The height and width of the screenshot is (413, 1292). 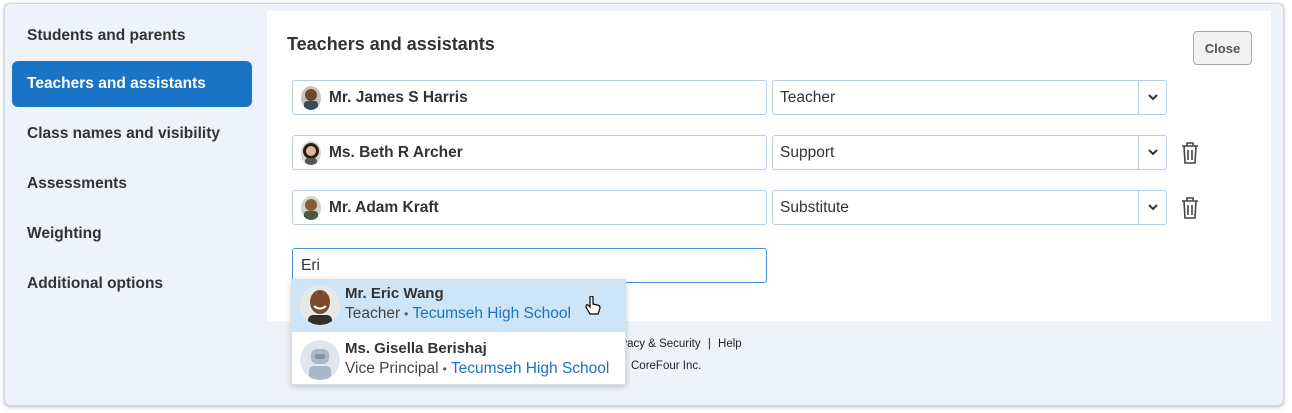 What do you see at coordinates (373, 313) in the screenshot?
I see `result-role: Teacher` at bounding box center [373, 313].